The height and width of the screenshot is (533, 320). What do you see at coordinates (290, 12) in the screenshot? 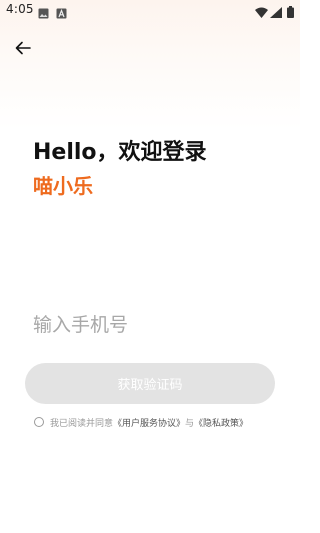
I see `battery-icon` at bounding box center [290, 12].